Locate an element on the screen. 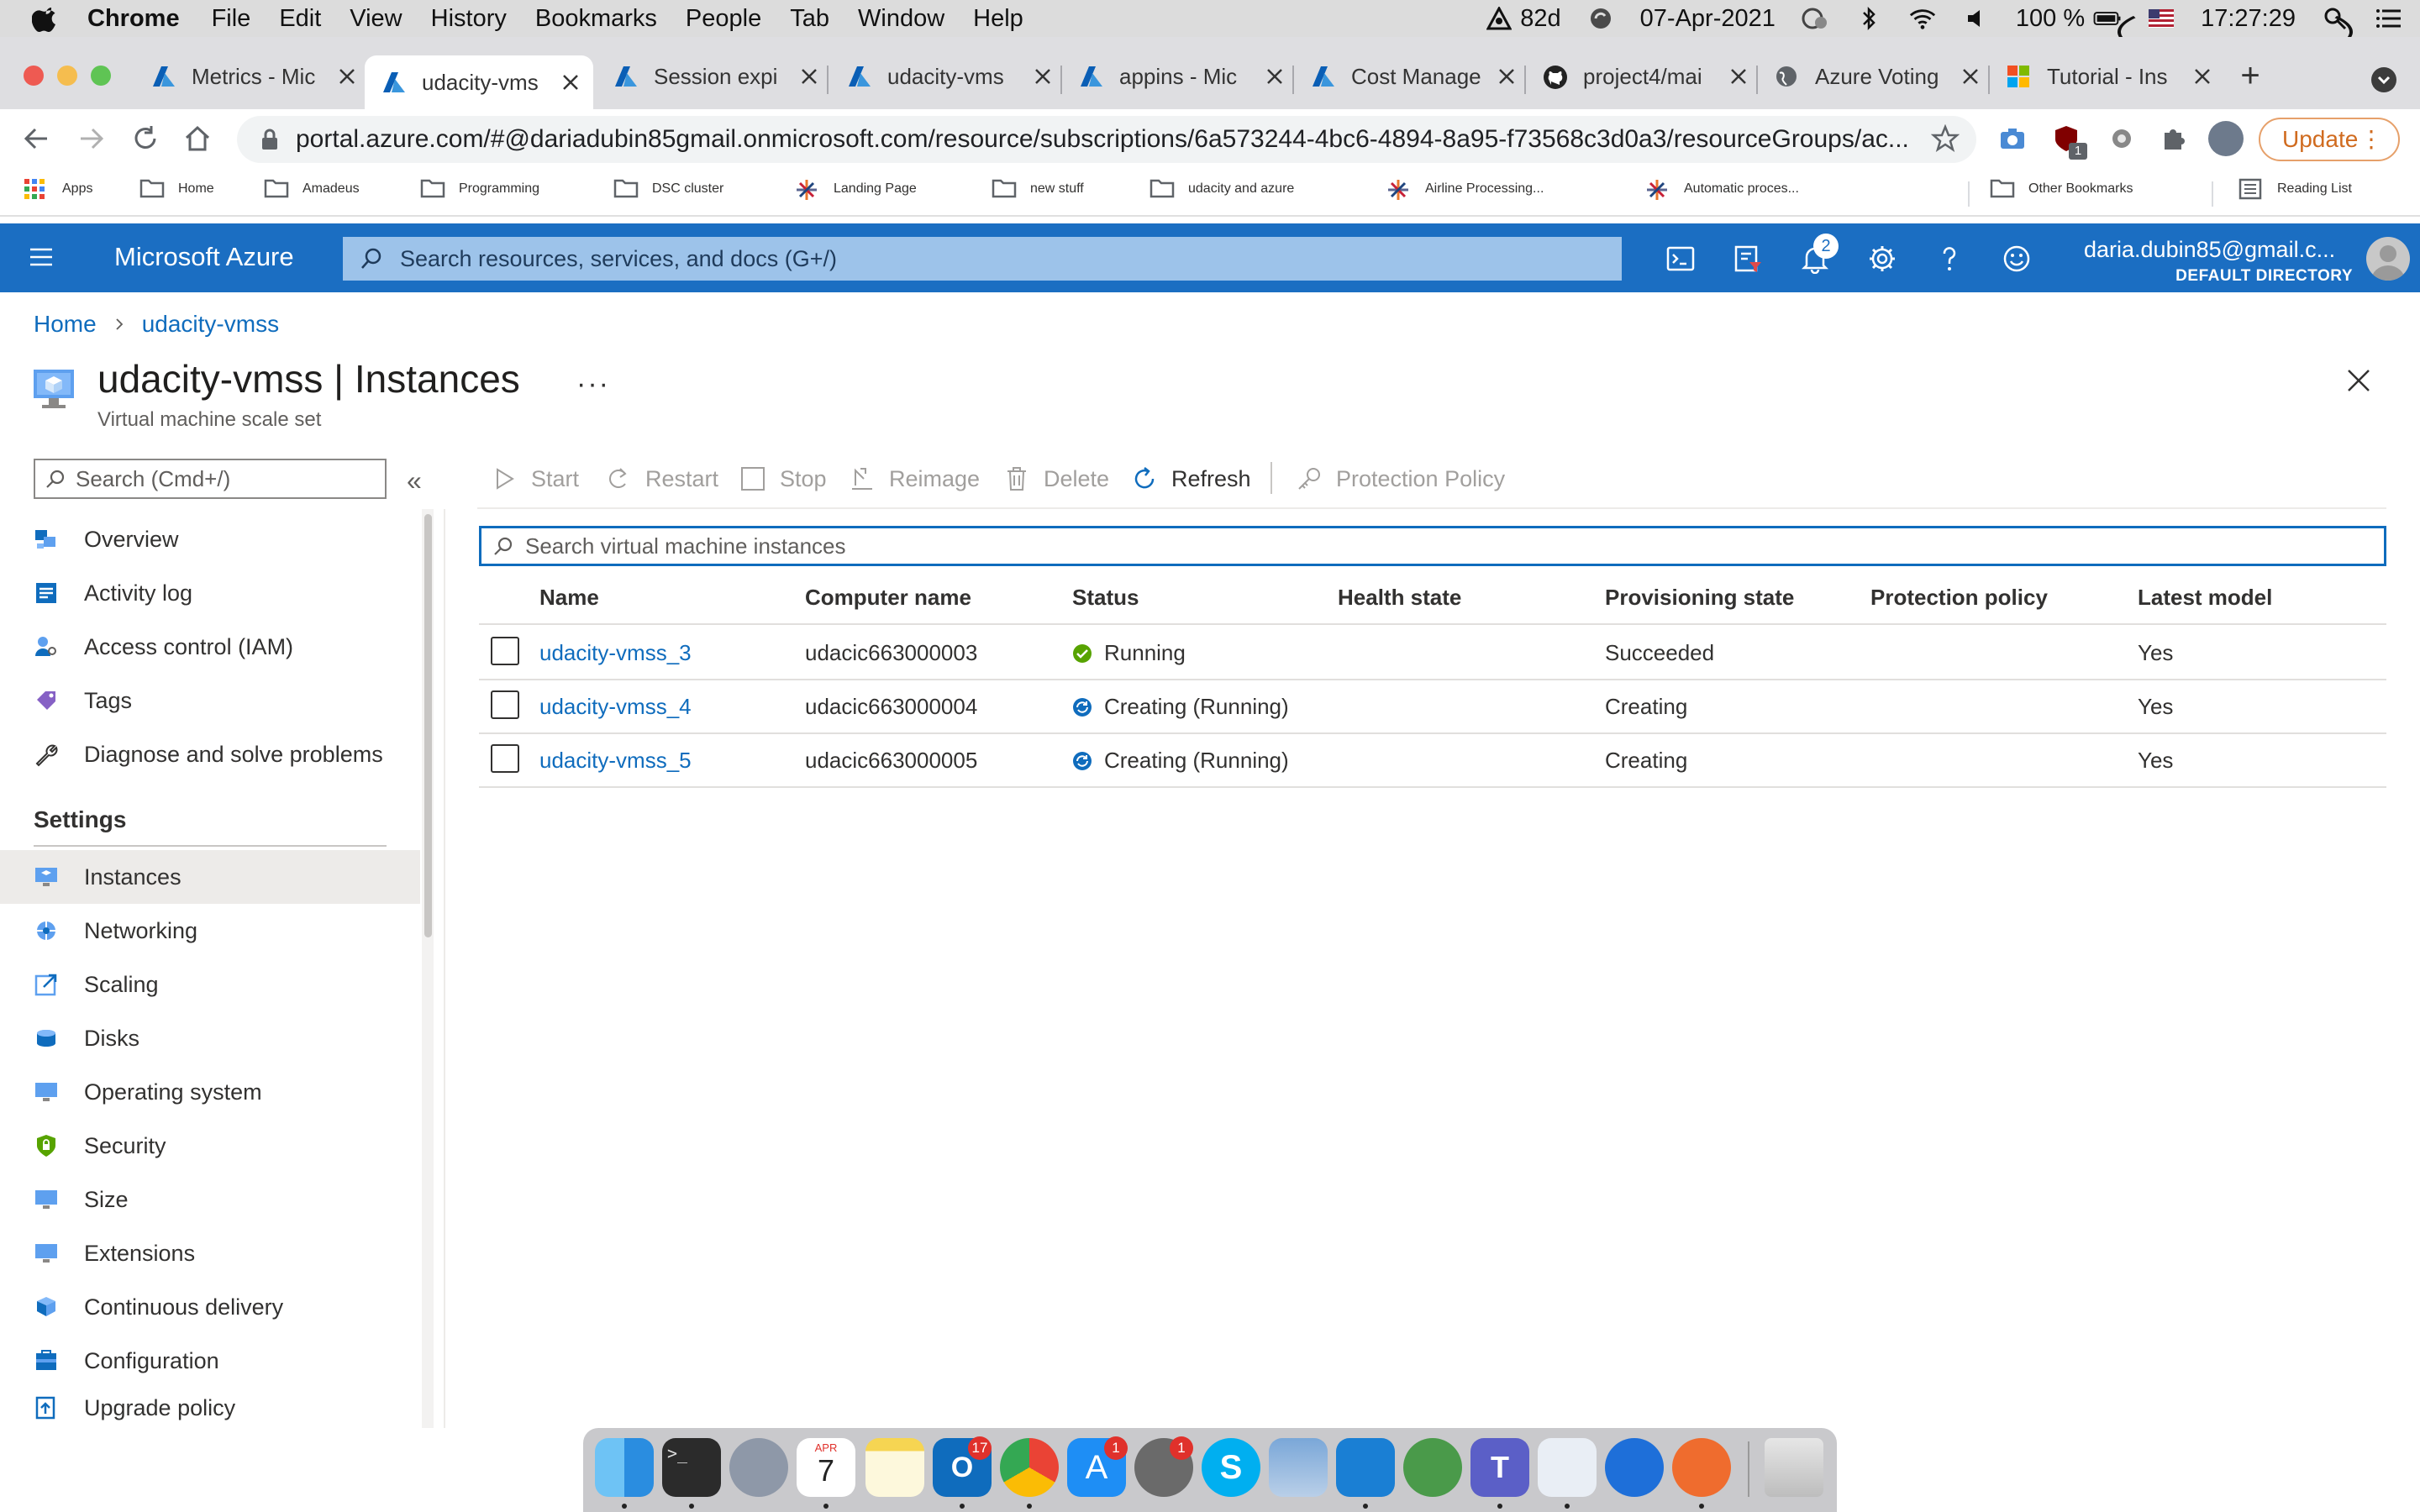 Image resolution: width=2420 pixels, height=1512 pixels. back-arrow-icon is located at coordinates (36, 138).